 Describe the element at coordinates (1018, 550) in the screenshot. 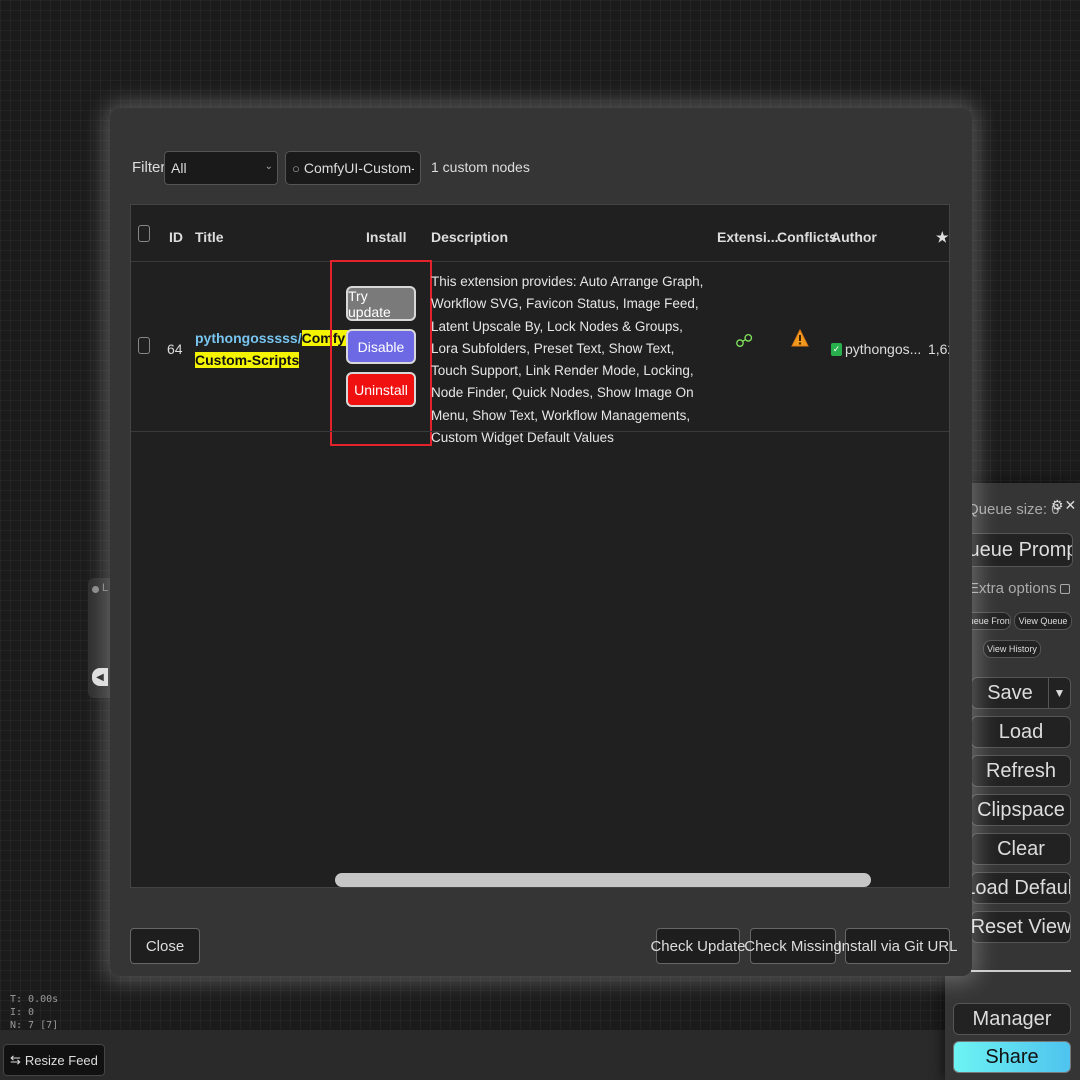

I see `queue-prompt-button: Queue Prompt` at that location.